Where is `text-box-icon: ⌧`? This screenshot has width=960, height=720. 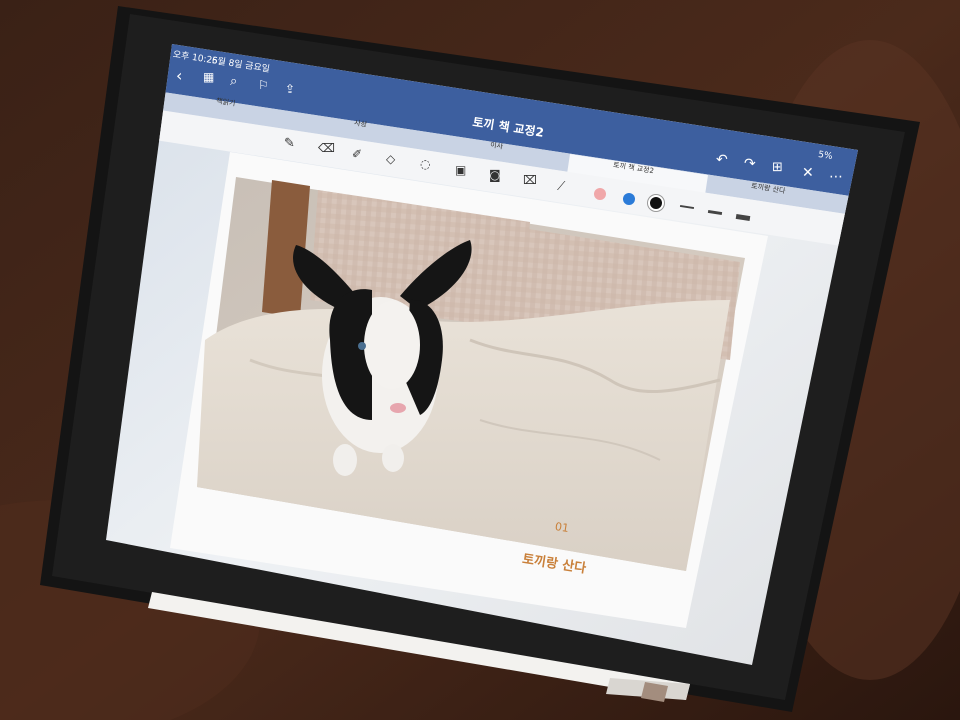
text-box-icon: ⌧ is located at coordinates (530, 180).